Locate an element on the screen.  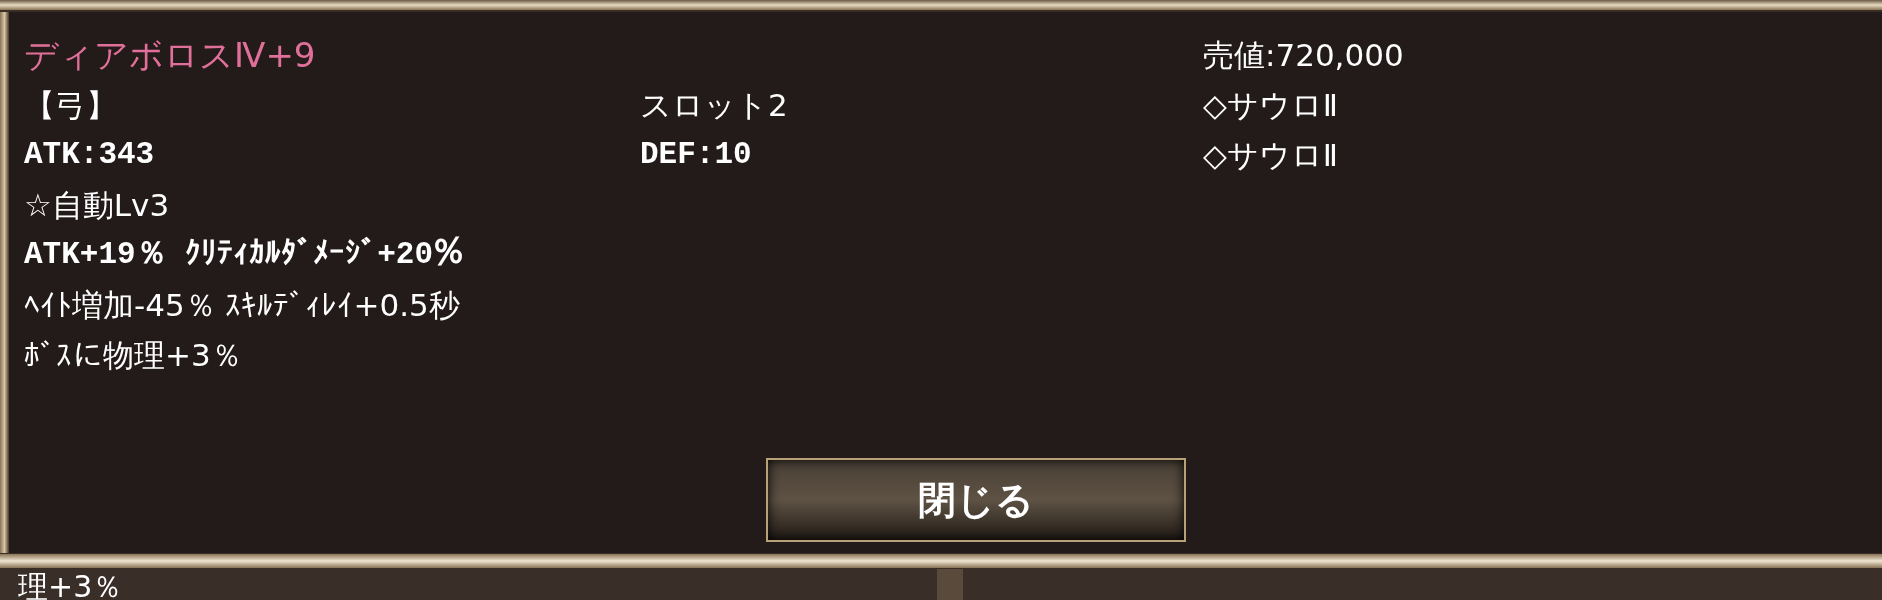
background-text: 理+3％ is located at coordinates (70, 584).